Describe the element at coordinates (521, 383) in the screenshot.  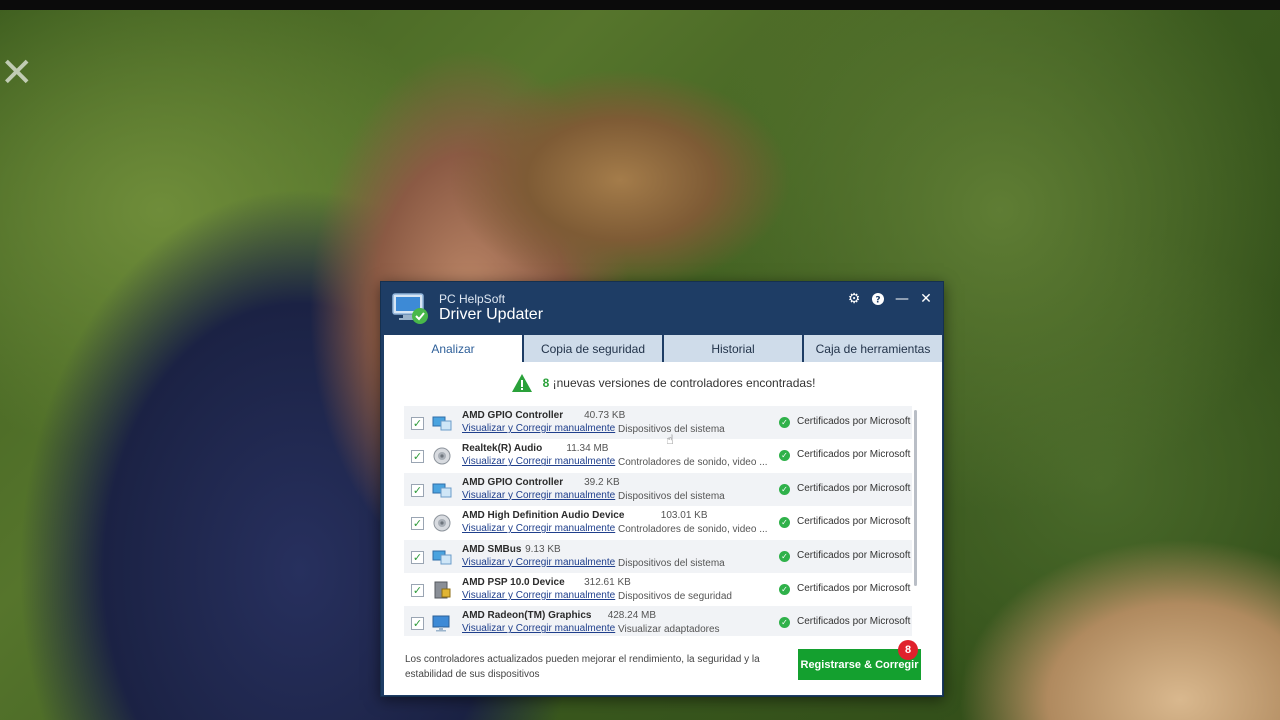
I see `warning-icon` at that location.